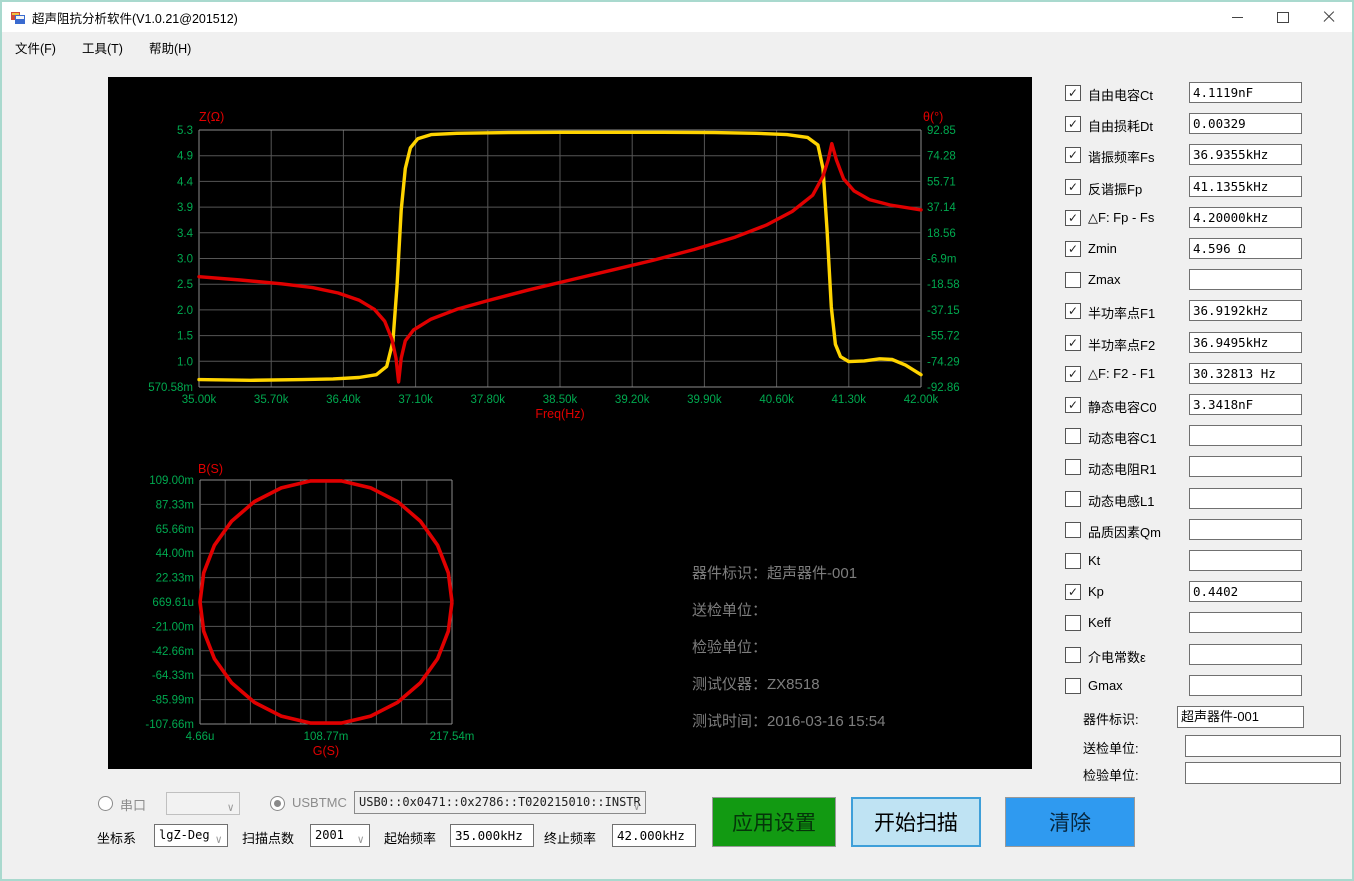  I want to click on param-value-field: 36.9192kHz, so click(1245, 311).